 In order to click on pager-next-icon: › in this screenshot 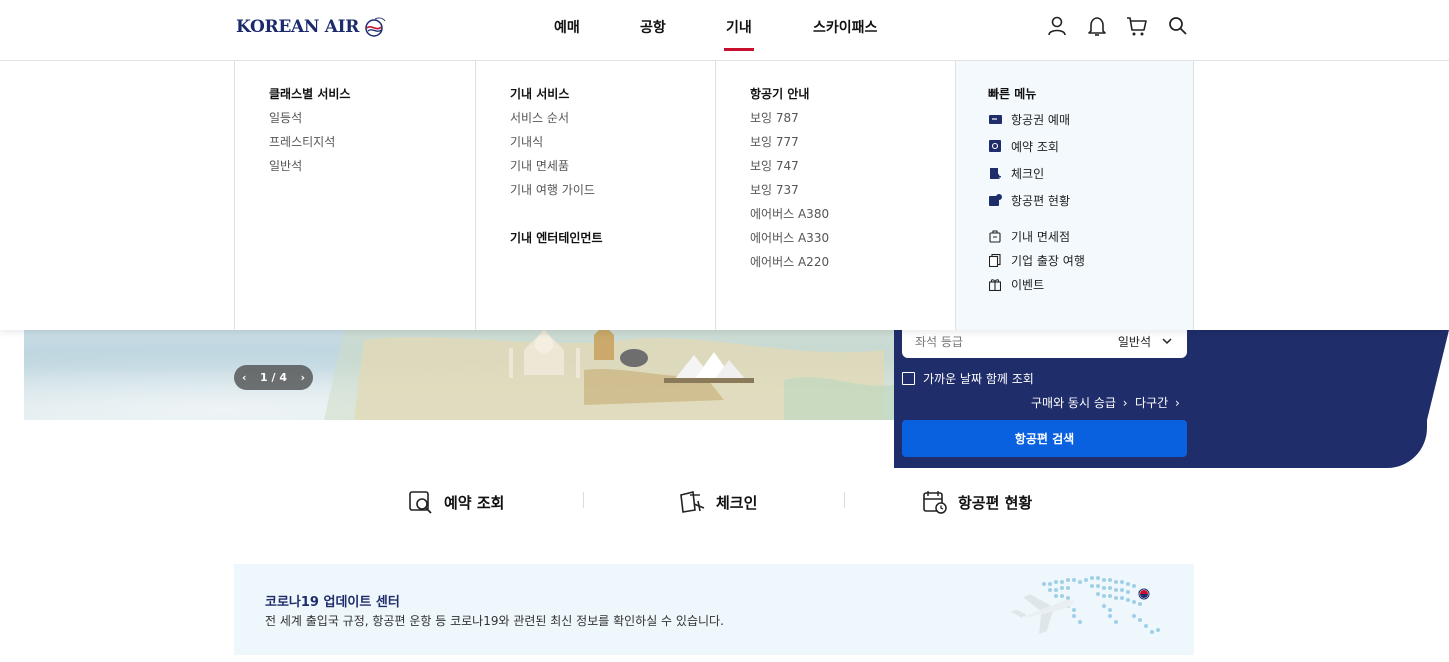, I will do `click(302, 377)`.